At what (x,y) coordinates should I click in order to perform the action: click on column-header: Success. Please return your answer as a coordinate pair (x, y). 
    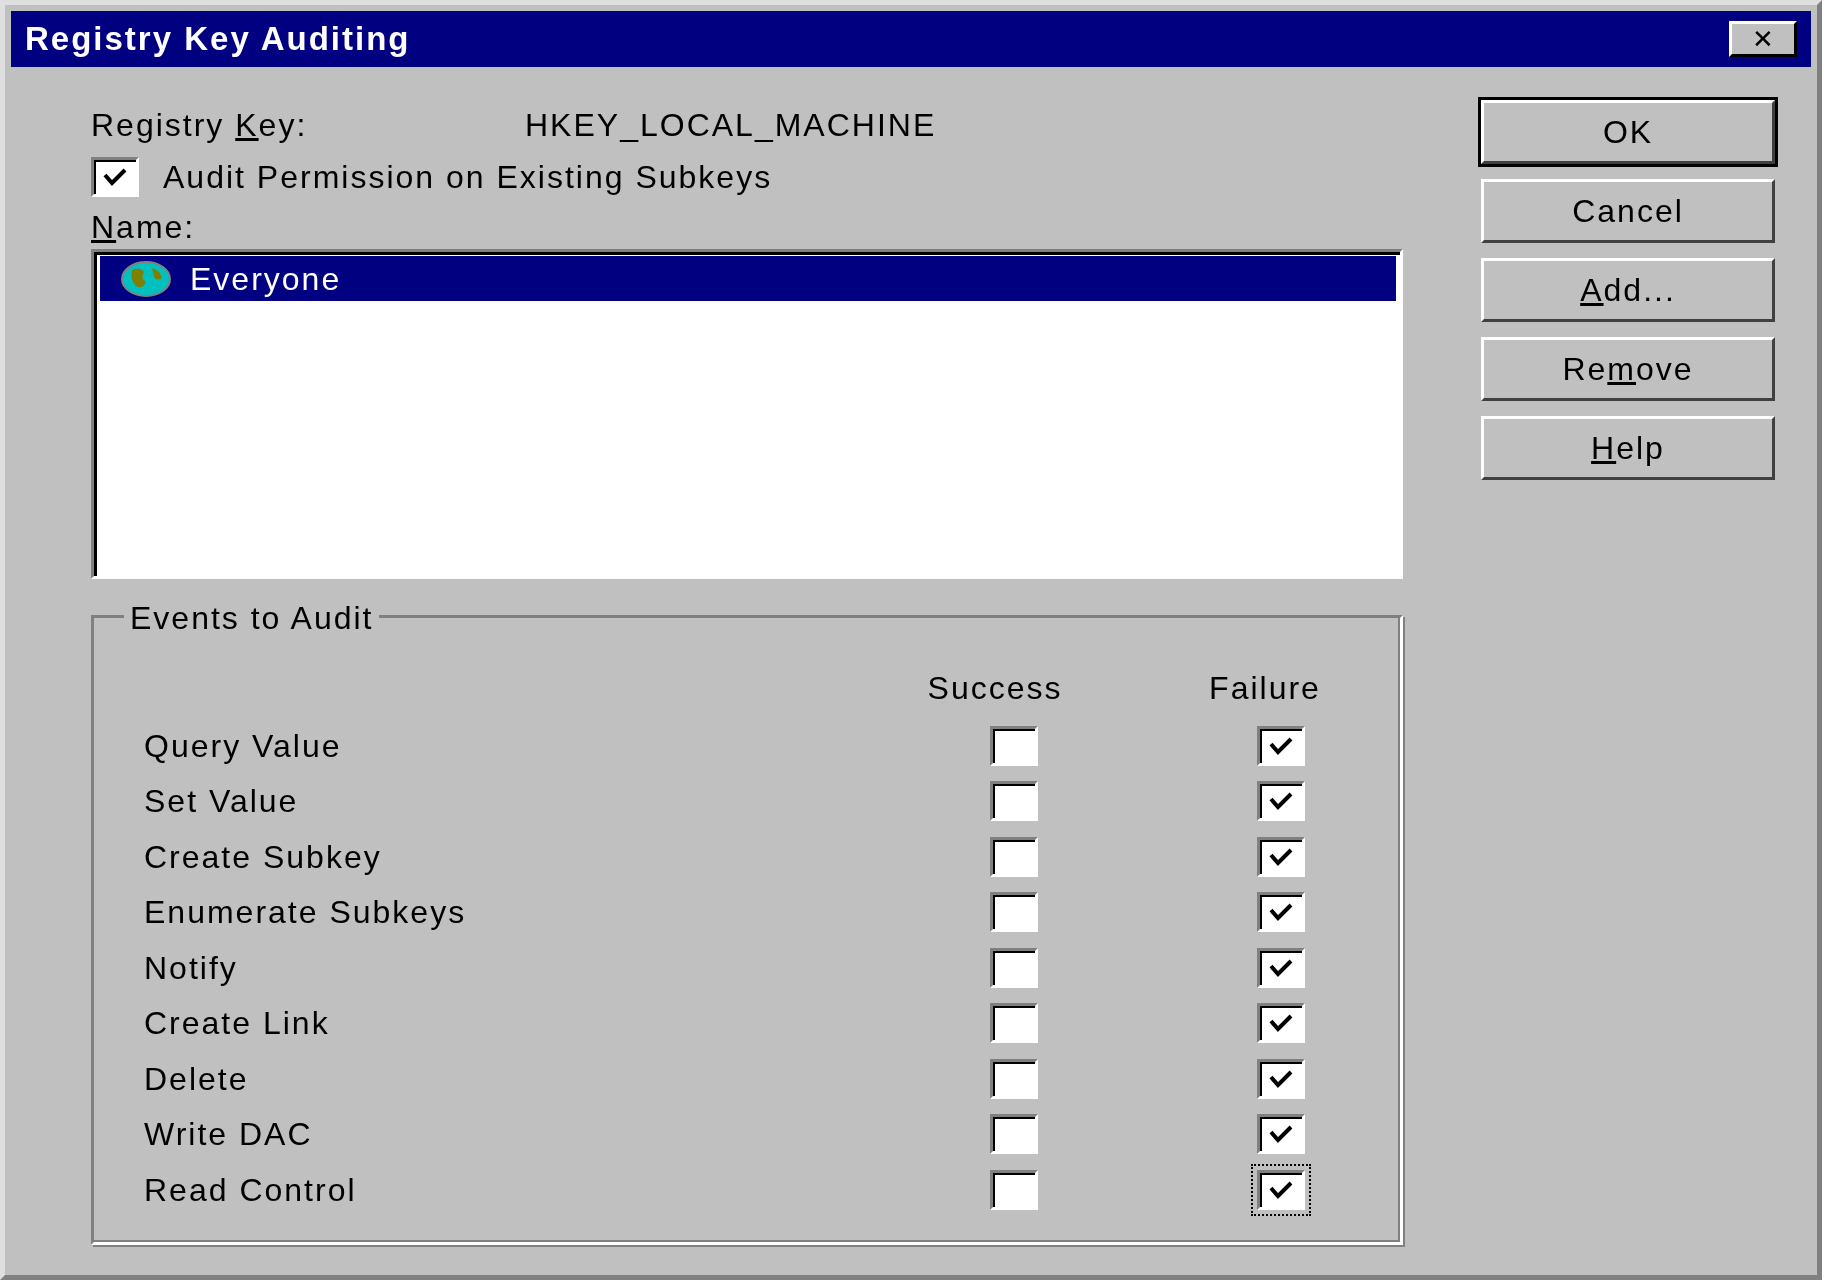
    Looking at the image, I should click on (995, 688).